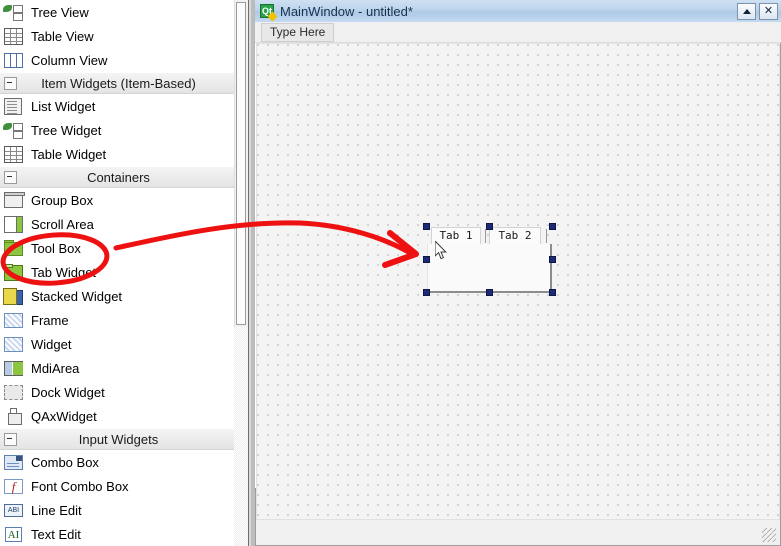 The height and width of the screenshot is (546, 781). Describe the element at coordinates (14, 392) in the screenshot. I see `dock-widget-icon` at that location.